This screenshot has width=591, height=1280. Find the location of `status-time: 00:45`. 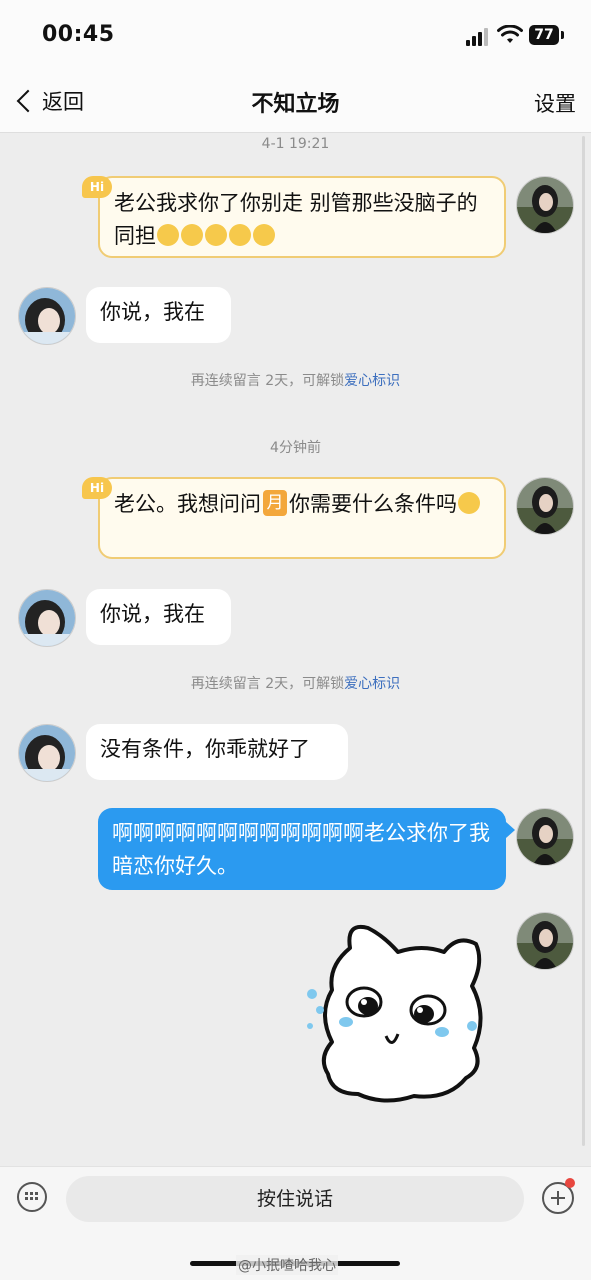

status-time: 00:45 is located at coordinates (78, 34).